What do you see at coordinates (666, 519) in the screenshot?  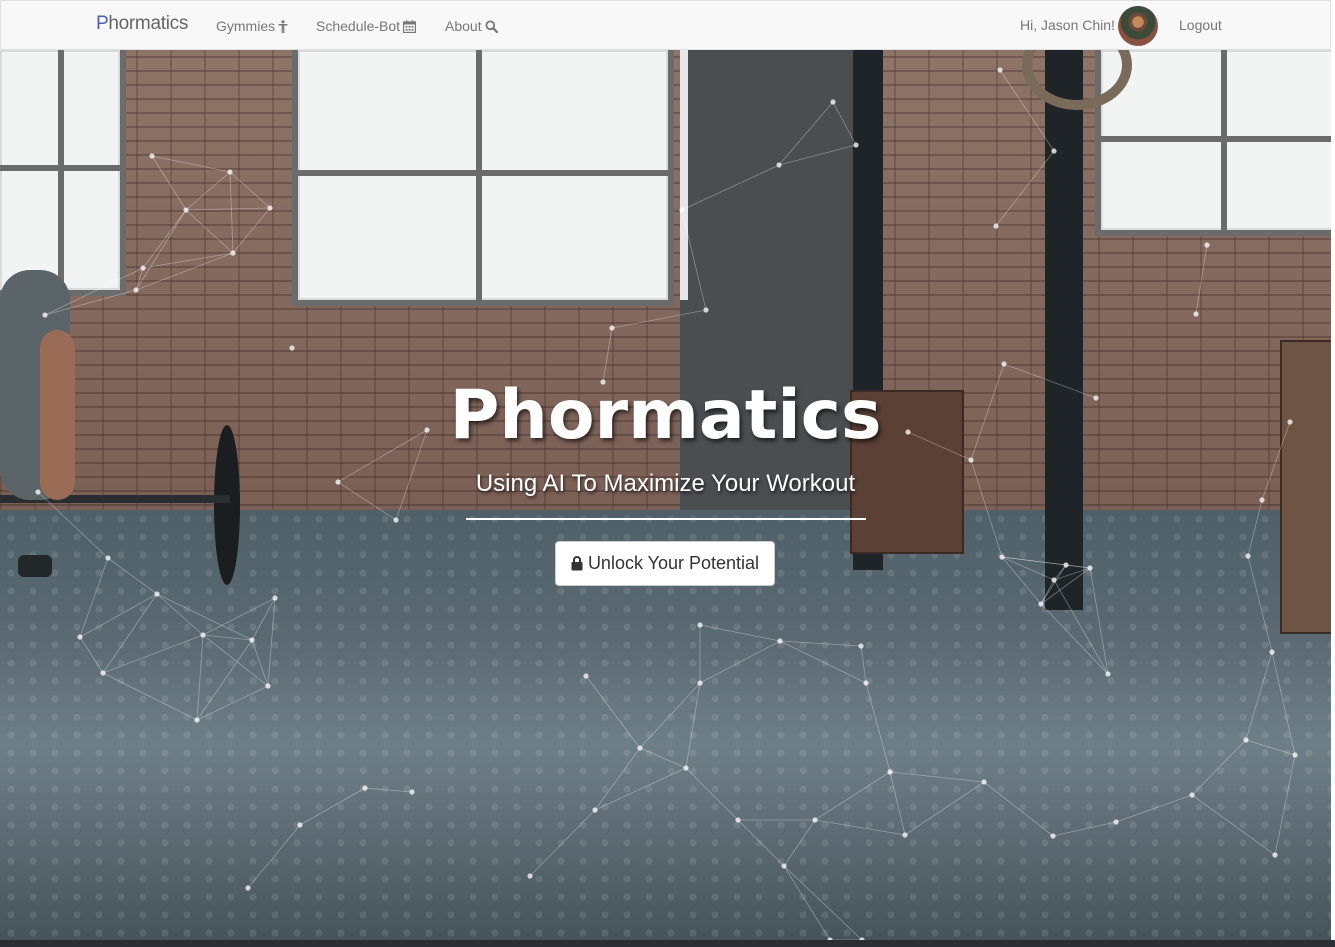 I see `hero-divider` at bounding box center [666, 519].